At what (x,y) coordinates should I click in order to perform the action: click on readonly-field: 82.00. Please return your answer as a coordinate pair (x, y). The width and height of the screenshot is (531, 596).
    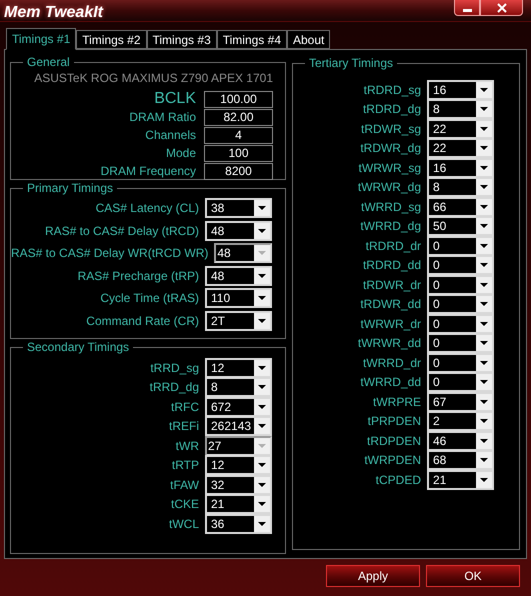
    Looking at the image, I should click on (238, 117).